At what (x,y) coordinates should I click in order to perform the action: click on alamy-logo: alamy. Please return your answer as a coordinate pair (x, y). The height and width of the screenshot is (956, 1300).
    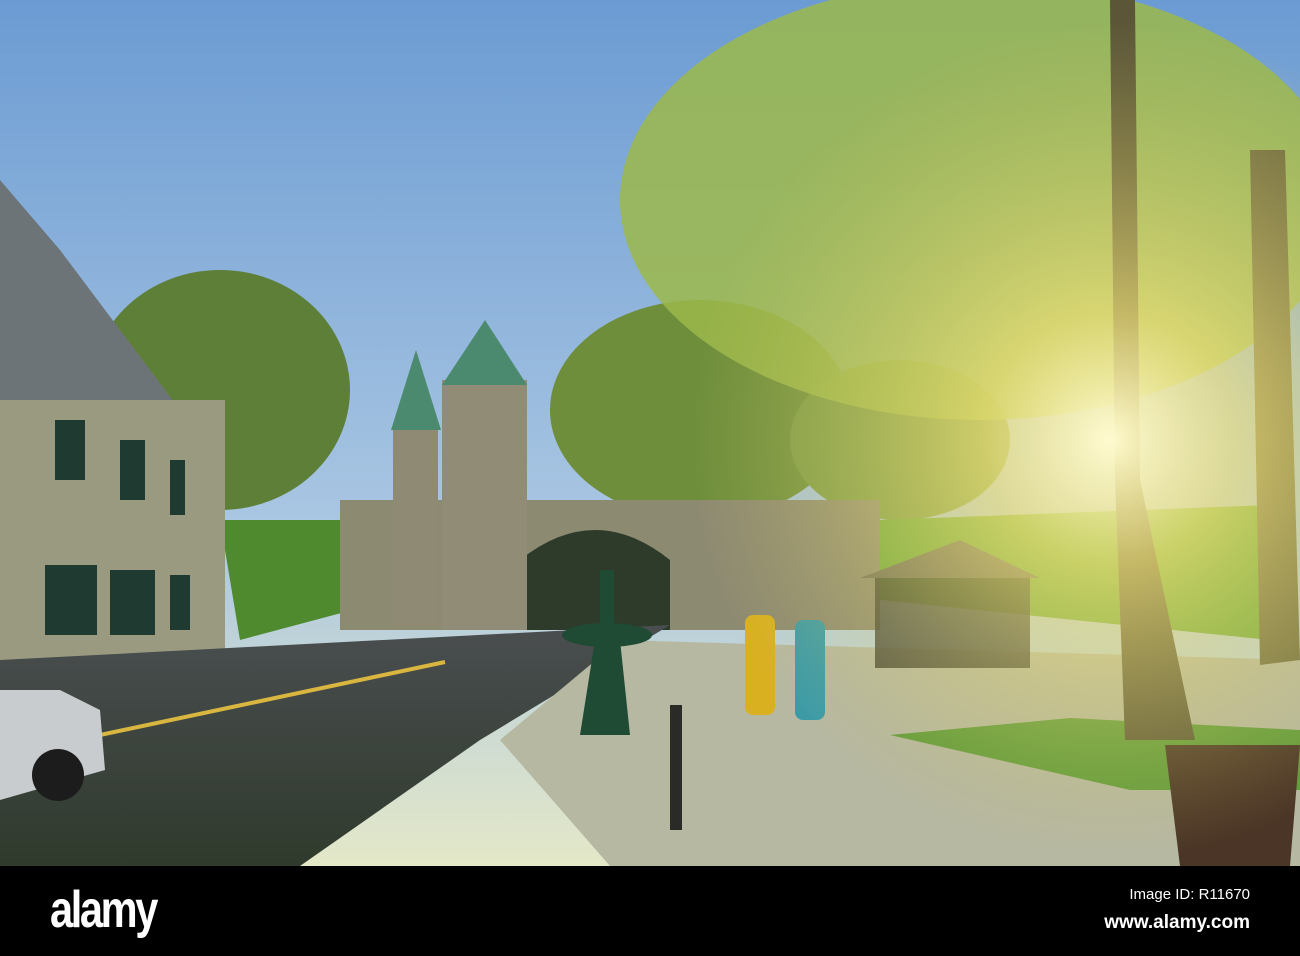
    Looking at the image, I should click on (104, 910).